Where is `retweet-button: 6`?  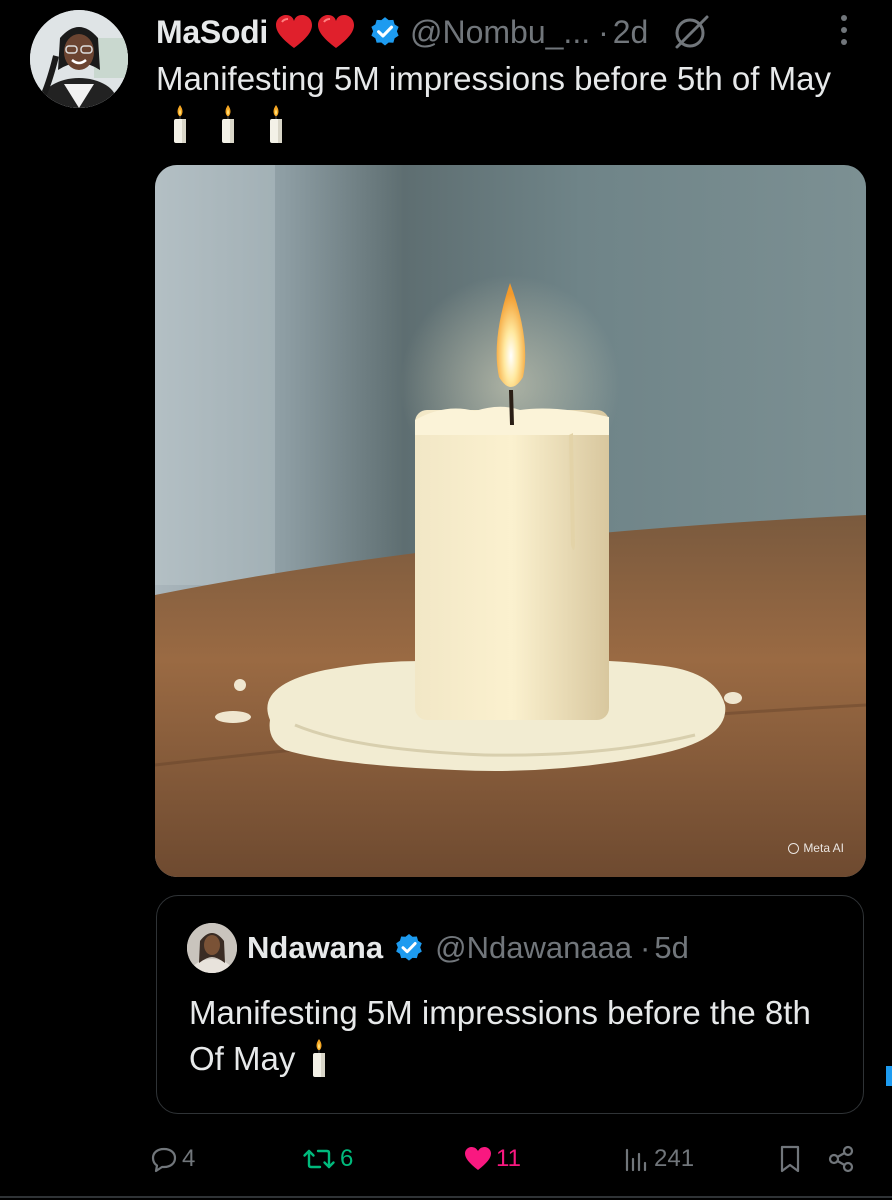
retweet-button: 6 is located at coordinates (327, 1159).